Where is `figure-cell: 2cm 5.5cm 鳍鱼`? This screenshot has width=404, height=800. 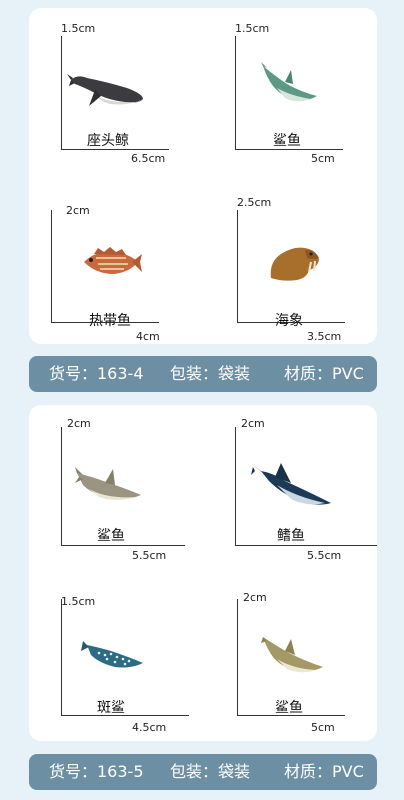
figure-cell: 2cm 5.5cm 鳍鱼 is located at coordinates (290, 489).